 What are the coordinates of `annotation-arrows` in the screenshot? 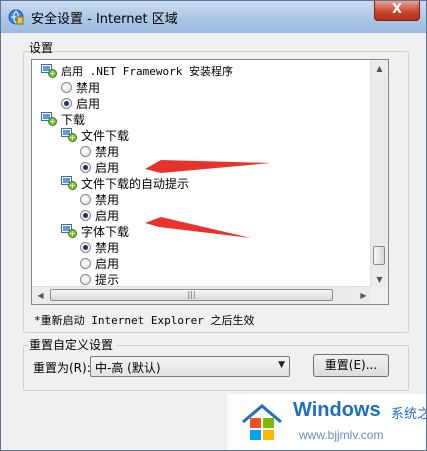 It's located at (208, 199).